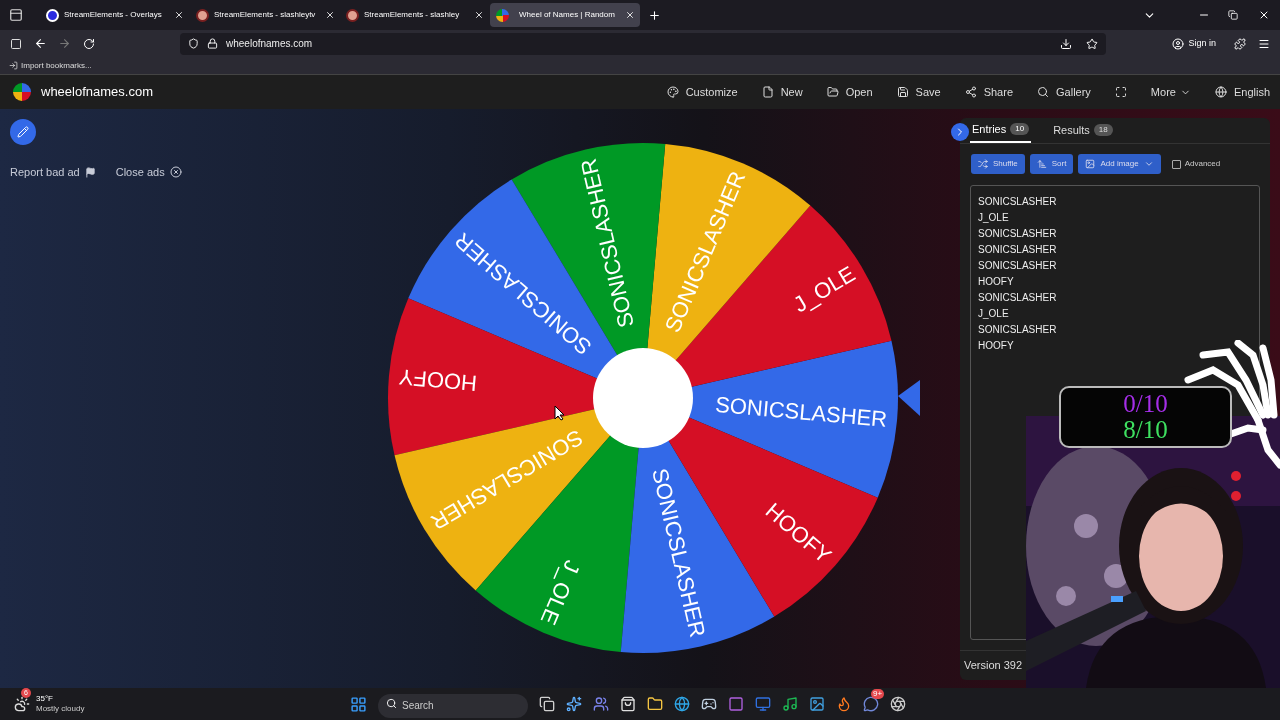 Image resolution: width=1280 pixels, height=720 pixels. I want to click on fullscreen-icon, so click(1120, 92).